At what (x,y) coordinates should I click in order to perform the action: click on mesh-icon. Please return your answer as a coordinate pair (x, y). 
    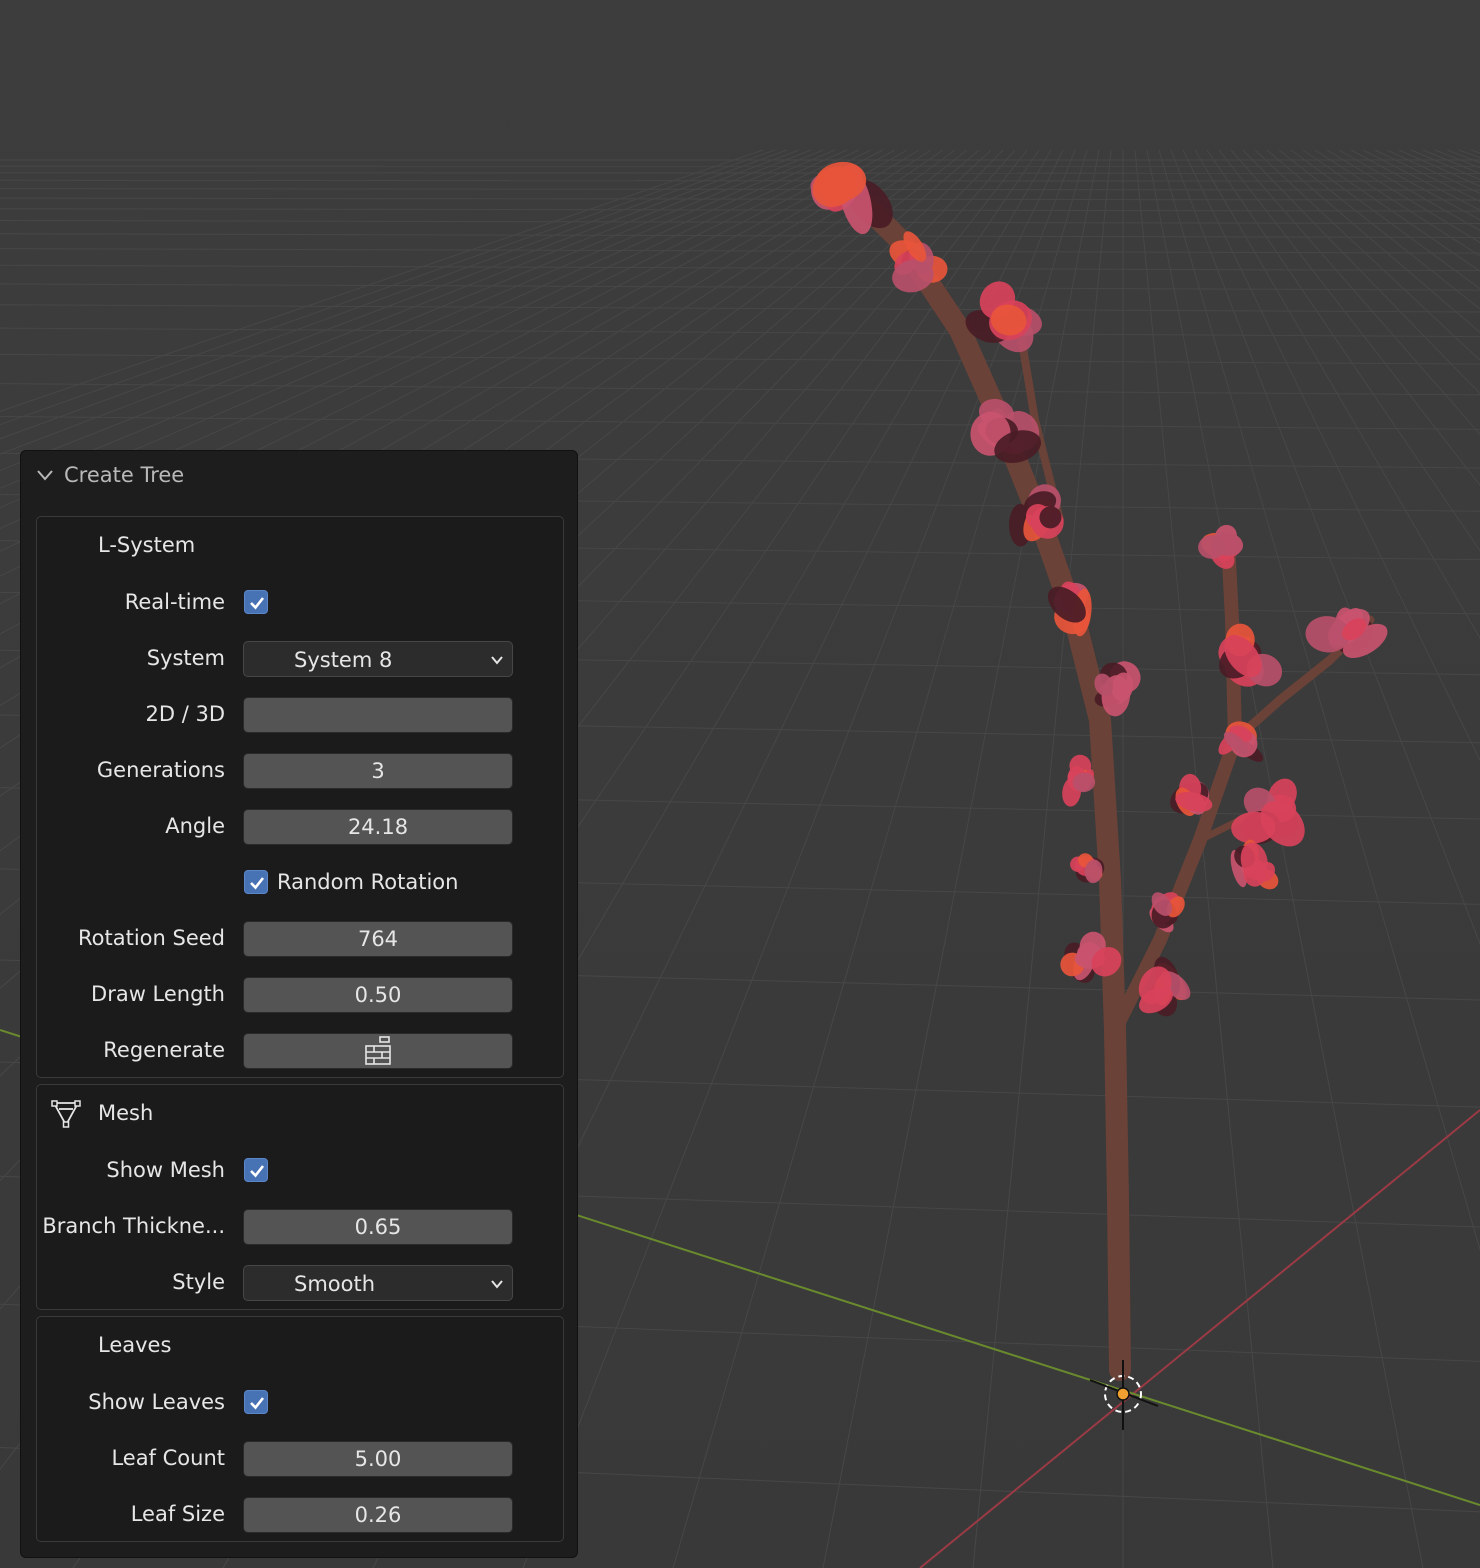
    Looking at the image, I should click on (66, 1114).